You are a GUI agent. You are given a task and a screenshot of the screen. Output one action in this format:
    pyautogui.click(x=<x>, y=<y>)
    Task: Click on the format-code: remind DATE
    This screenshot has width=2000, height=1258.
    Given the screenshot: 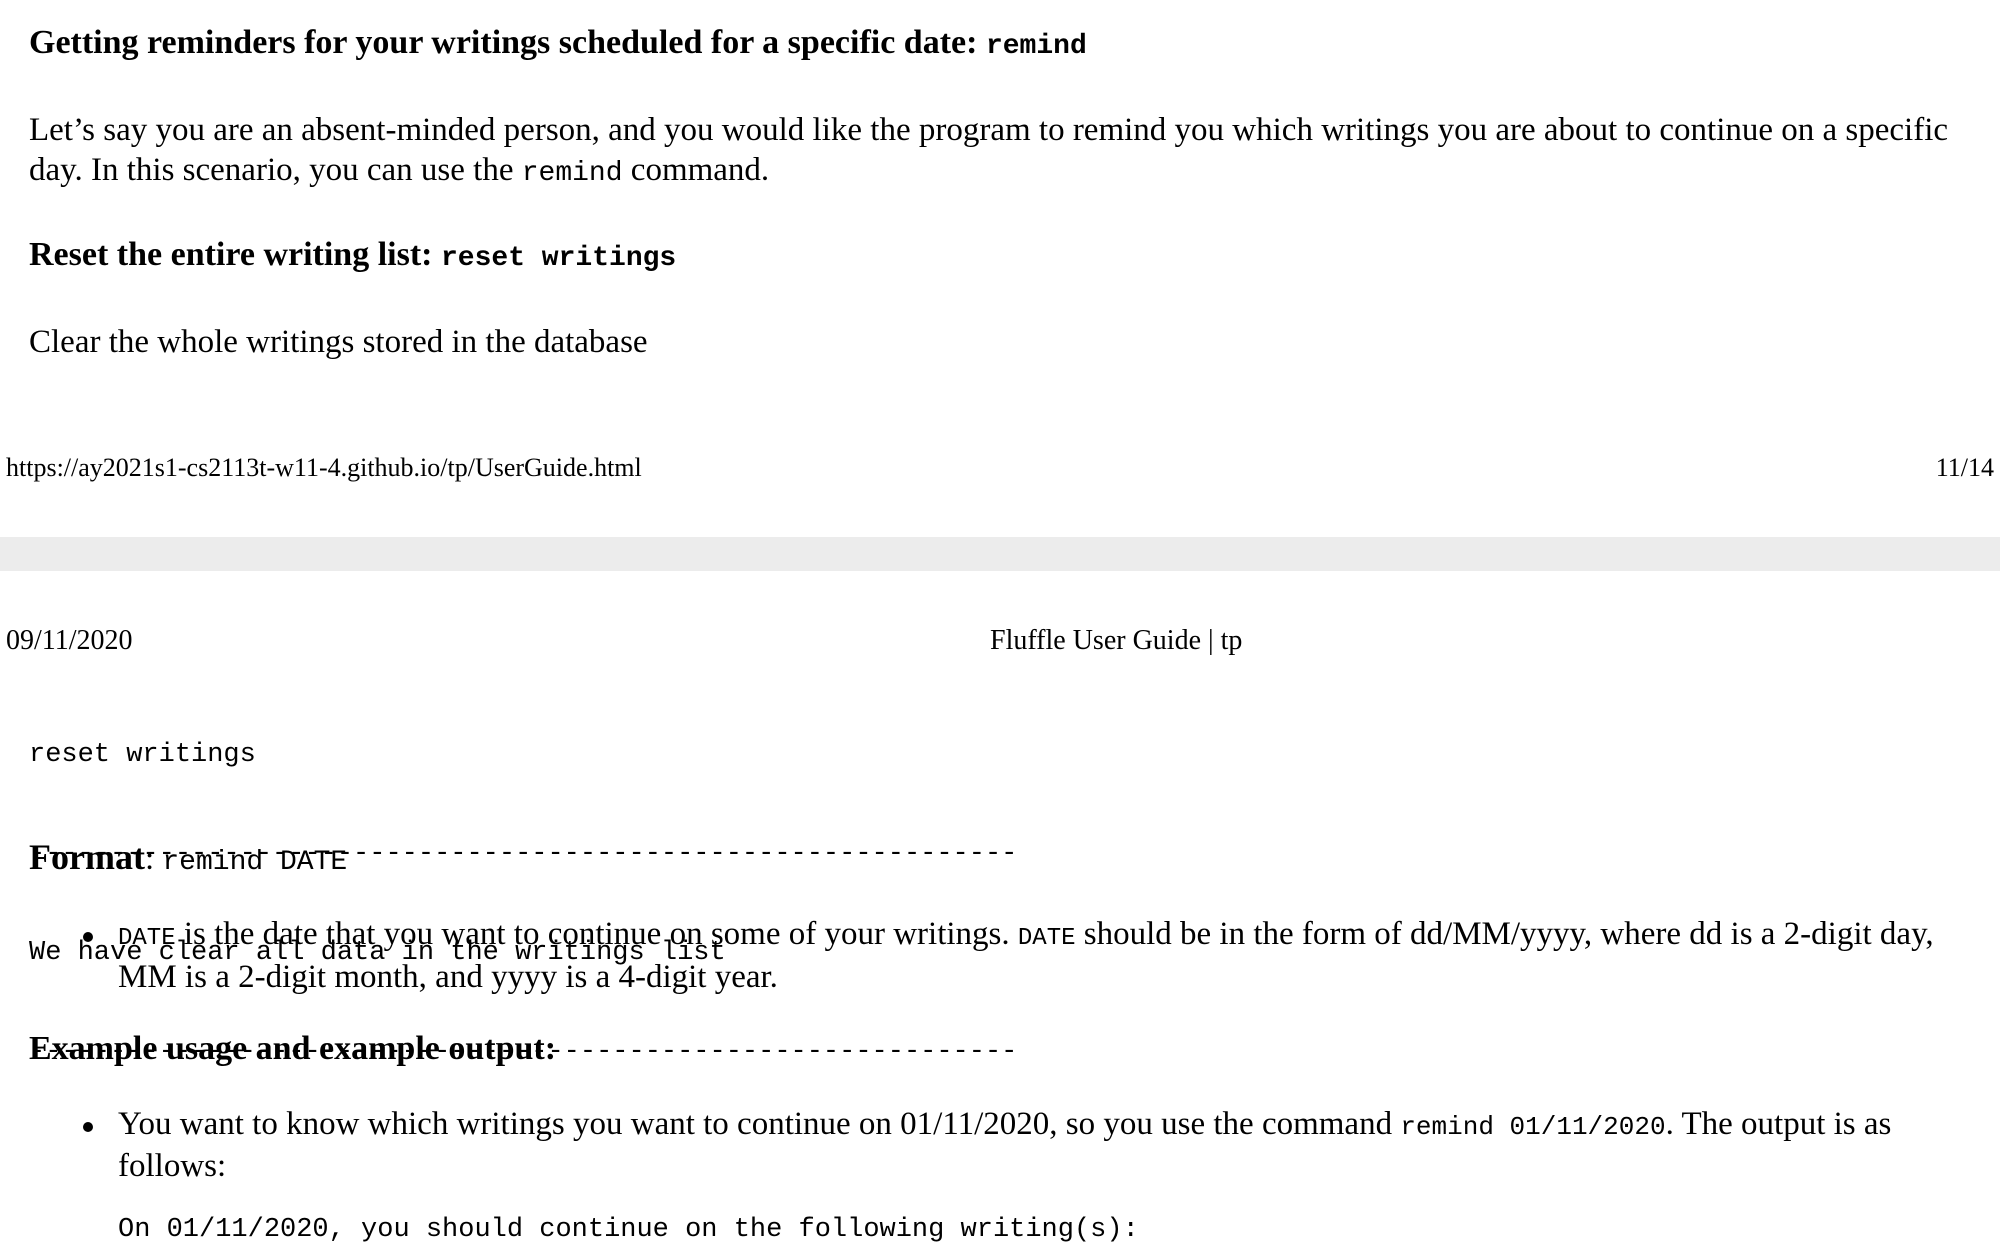 What is the action you would take?
    pyautogui.click(x=255, y=862)
    